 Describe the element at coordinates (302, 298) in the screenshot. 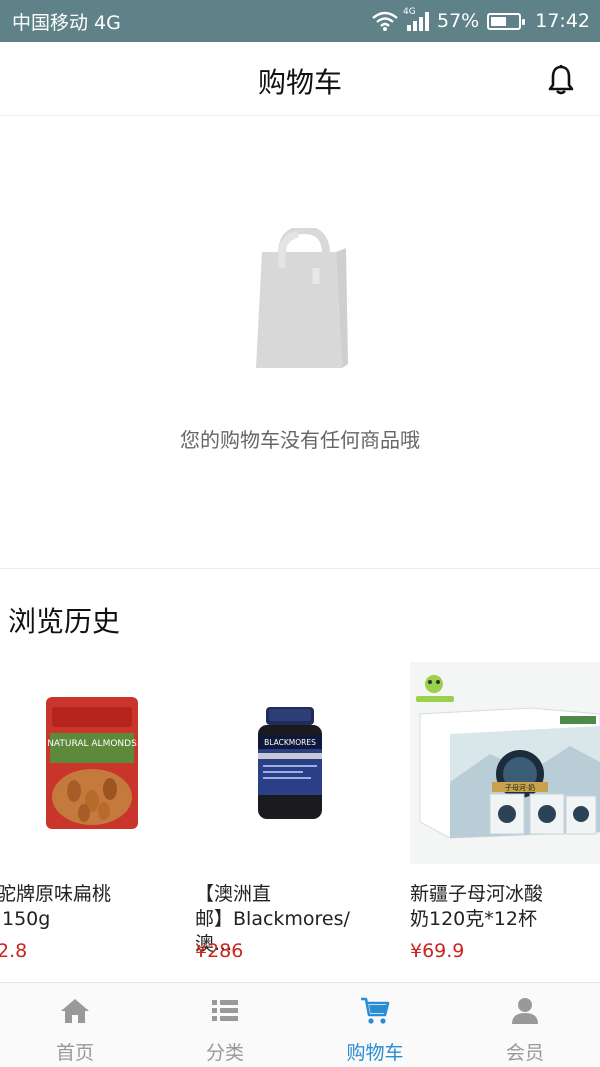

I see `shopping-bag-icon` at that location.